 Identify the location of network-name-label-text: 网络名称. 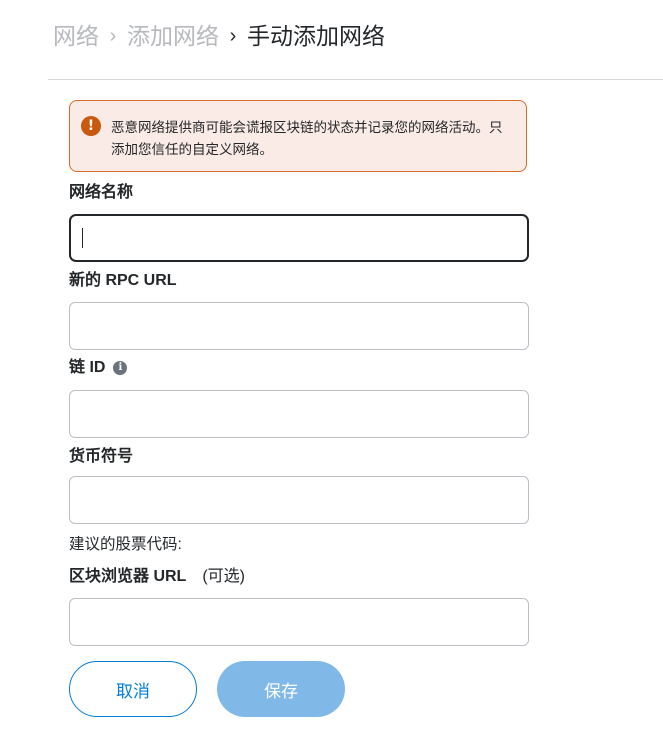
(101, 192).